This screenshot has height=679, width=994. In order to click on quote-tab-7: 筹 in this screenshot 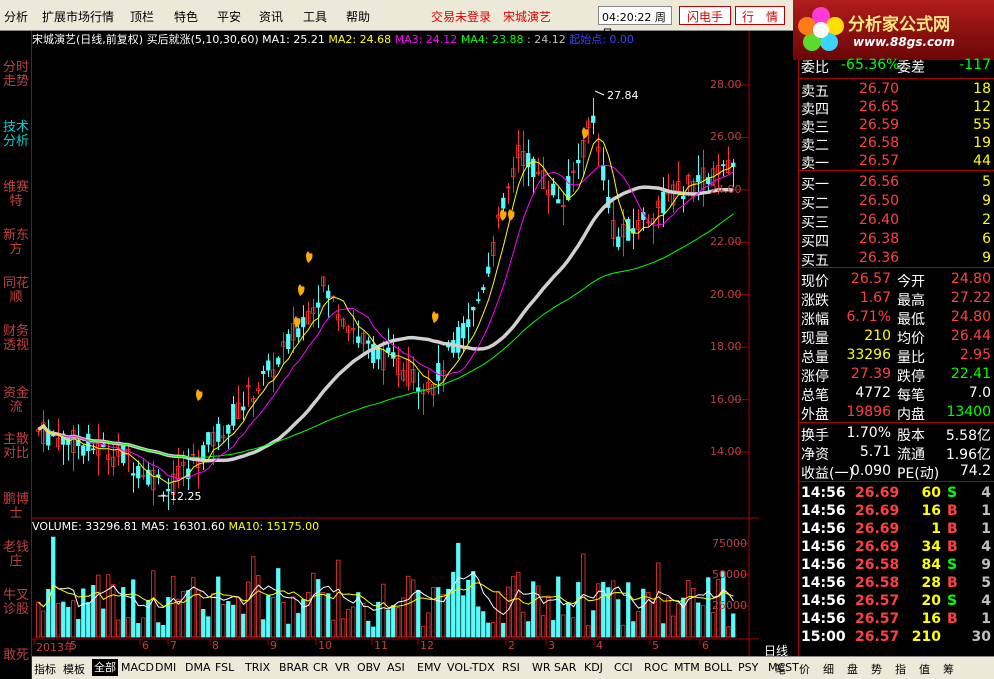, I will do `click(948, 669)`.